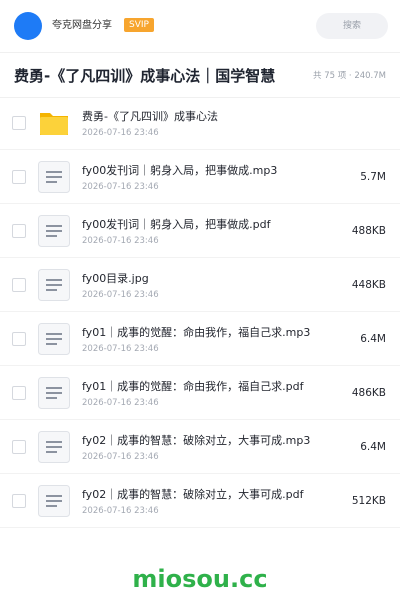 Image resolution: width=400 pixels, height=600 pixels. Describe the element at coordinates (196, 332) in the screenshot. I see `file-name: fy01｜成事的觉醒：命由我作，福自己求.mp3` at that location.